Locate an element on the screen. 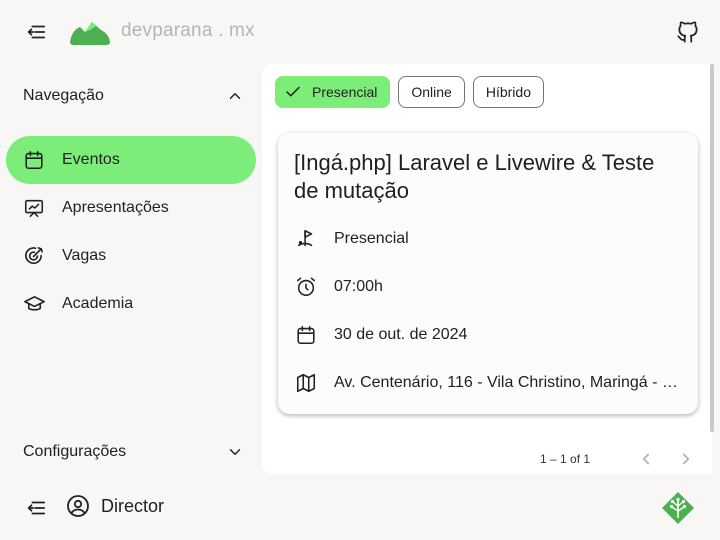  sidebar-item-label: Vagas is located at coordinates (84, 255).